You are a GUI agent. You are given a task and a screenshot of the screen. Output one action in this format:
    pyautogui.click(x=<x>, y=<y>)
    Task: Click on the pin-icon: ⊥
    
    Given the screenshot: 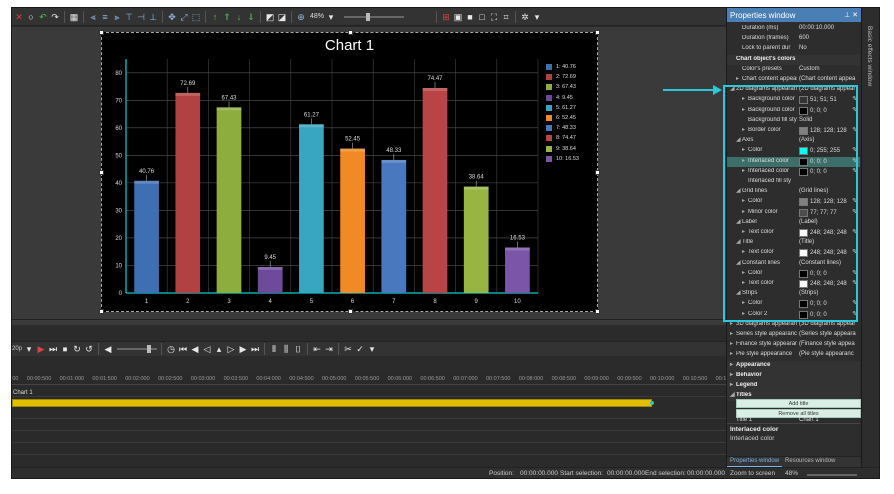 What is the action you would take?
    pyautogui.click(x=847, y=15)
    